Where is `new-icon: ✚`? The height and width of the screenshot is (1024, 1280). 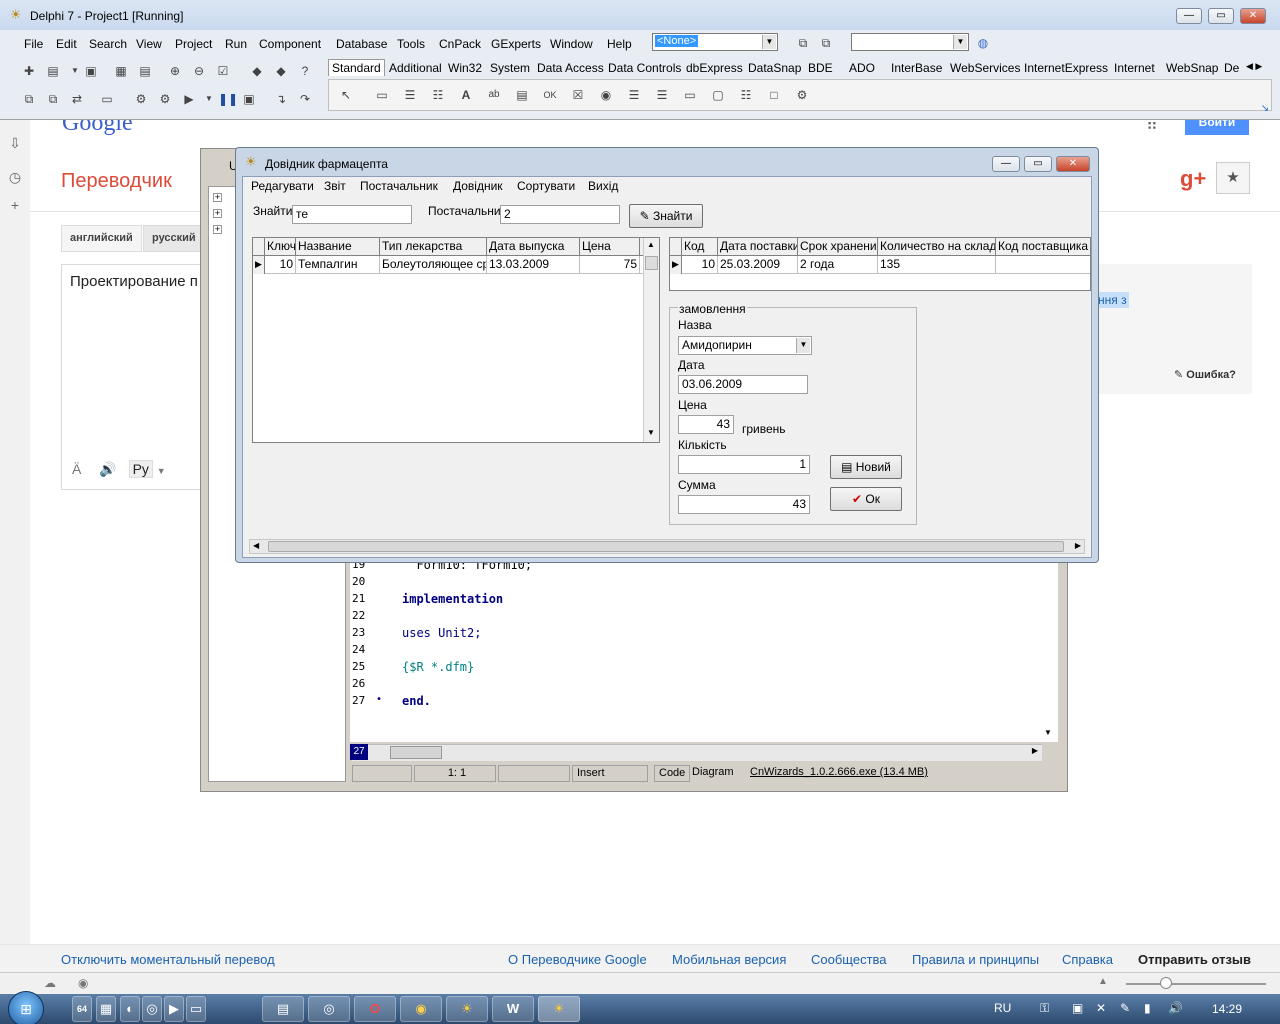
new-icon: ✚ is located at coordinates (29, 71).